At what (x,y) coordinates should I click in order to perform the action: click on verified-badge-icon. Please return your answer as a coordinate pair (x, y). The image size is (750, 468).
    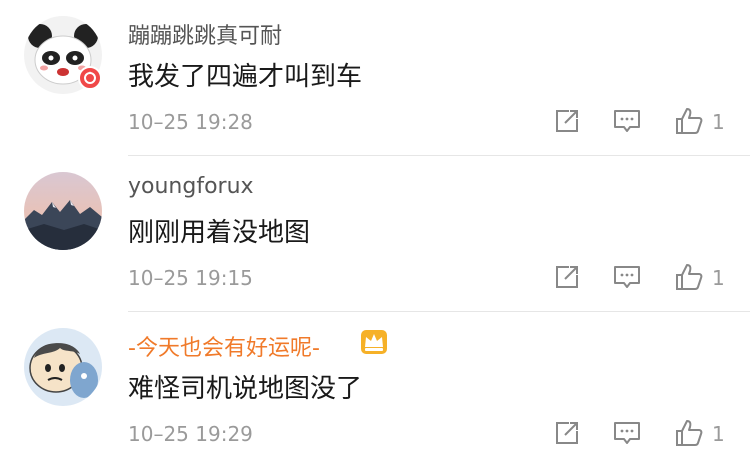
    Looking at the image, I should click on (90, 77).